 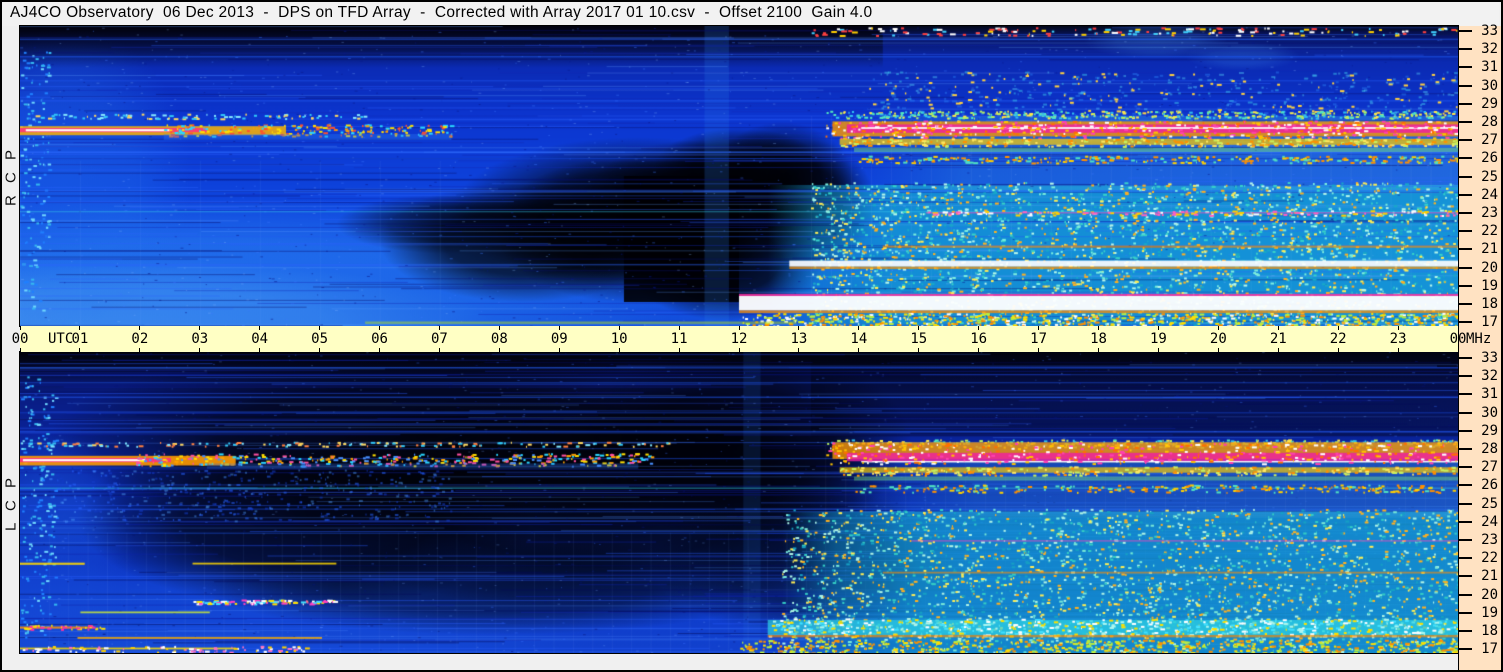 What do you see at coordinates (320, 339) in the screenshot?
I see `time-tick-label: 05` at bounding box center [320, 339].